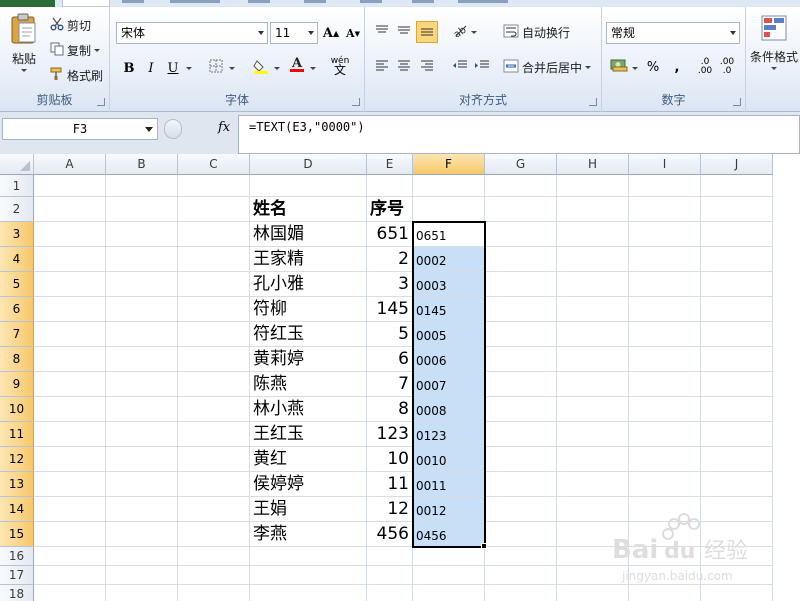  Describe the element at coordinates (232, 68) in the screenshot. I see `borders-dropdown-icon` at that location.